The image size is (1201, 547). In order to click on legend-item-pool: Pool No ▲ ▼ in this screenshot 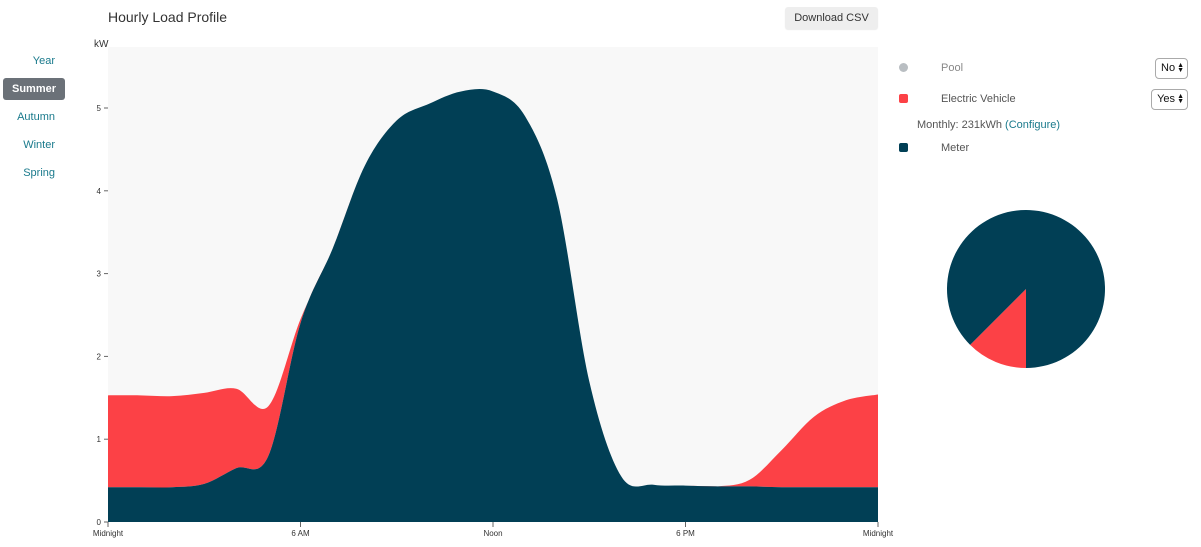, I will do `click(1046, 68)`.